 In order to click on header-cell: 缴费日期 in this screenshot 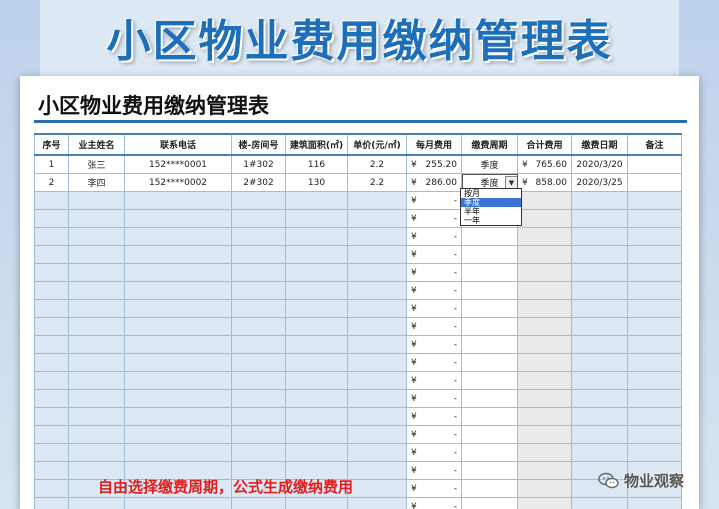, I will do `click(599, 144)`.